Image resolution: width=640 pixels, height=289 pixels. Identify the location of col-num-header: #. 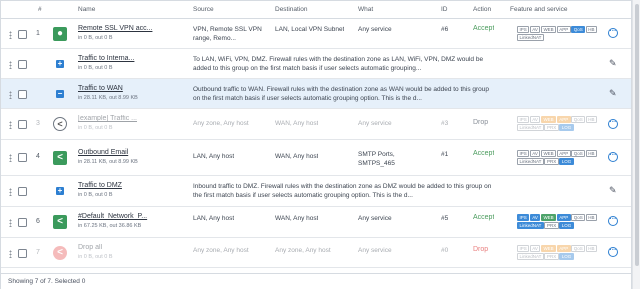
(40, 9).